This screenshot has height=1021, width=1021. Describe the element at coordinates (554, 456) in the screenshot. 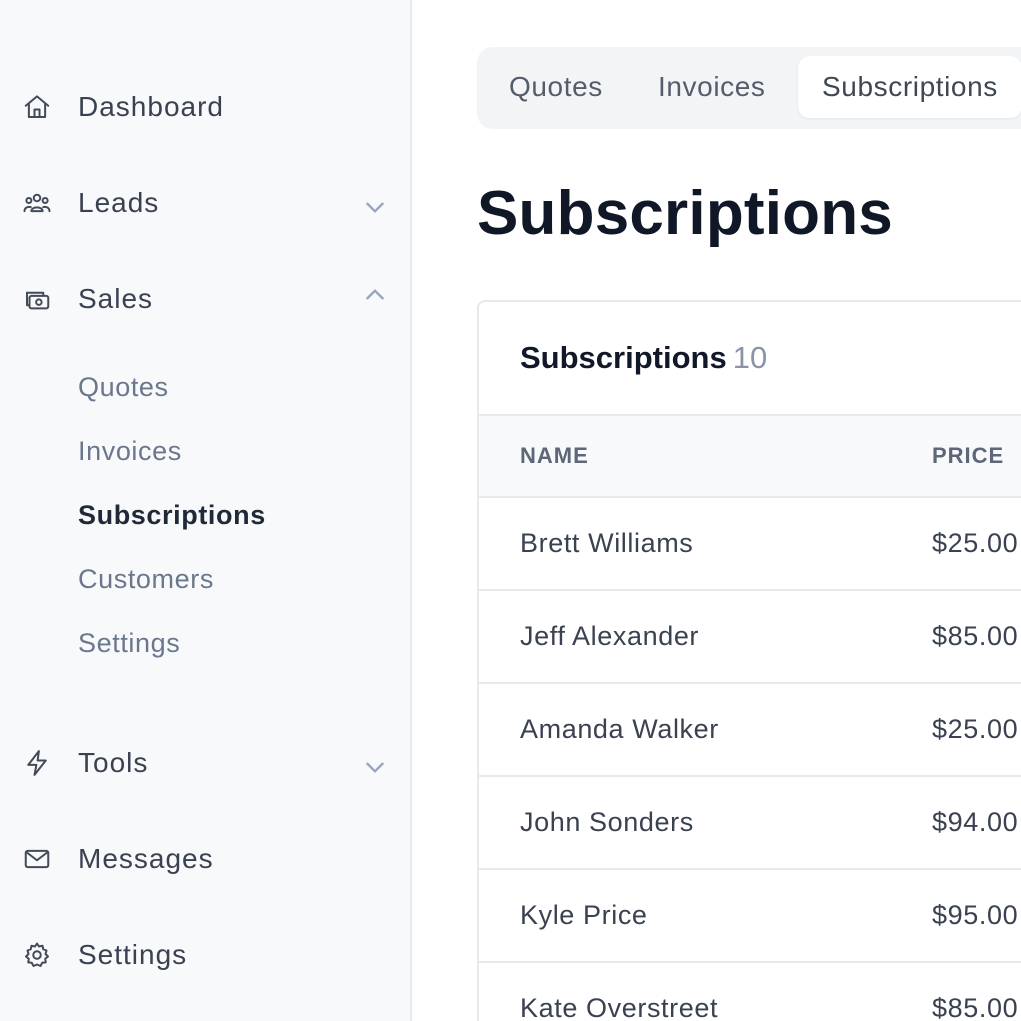

I see `column-header-name: NAME` at that location.